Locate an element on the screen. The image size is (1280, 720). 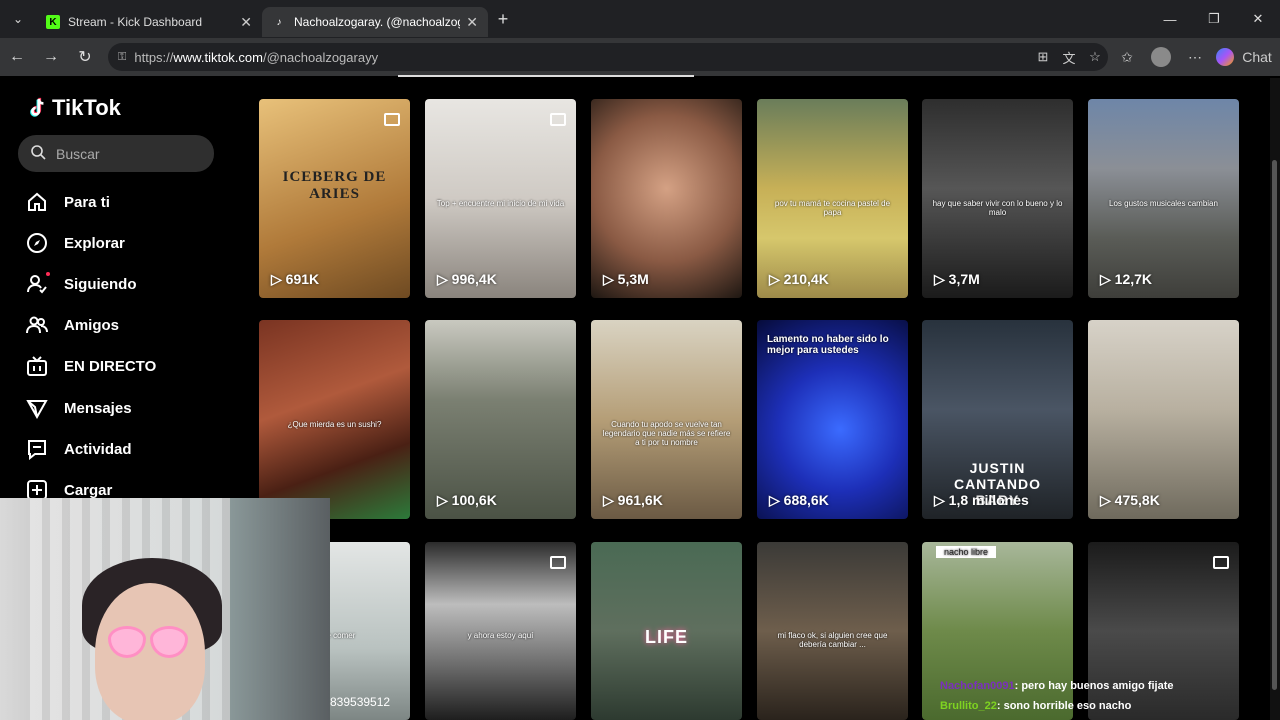
sidebar-item-label: Para ti is located at coordinates (87, 202).